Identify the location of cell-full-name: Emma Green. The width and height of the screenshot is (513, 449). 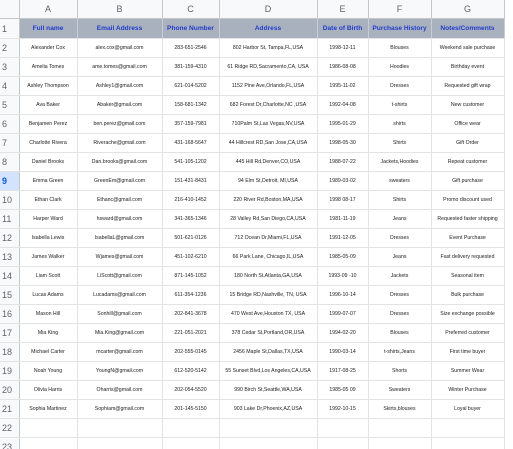
(48, 181).